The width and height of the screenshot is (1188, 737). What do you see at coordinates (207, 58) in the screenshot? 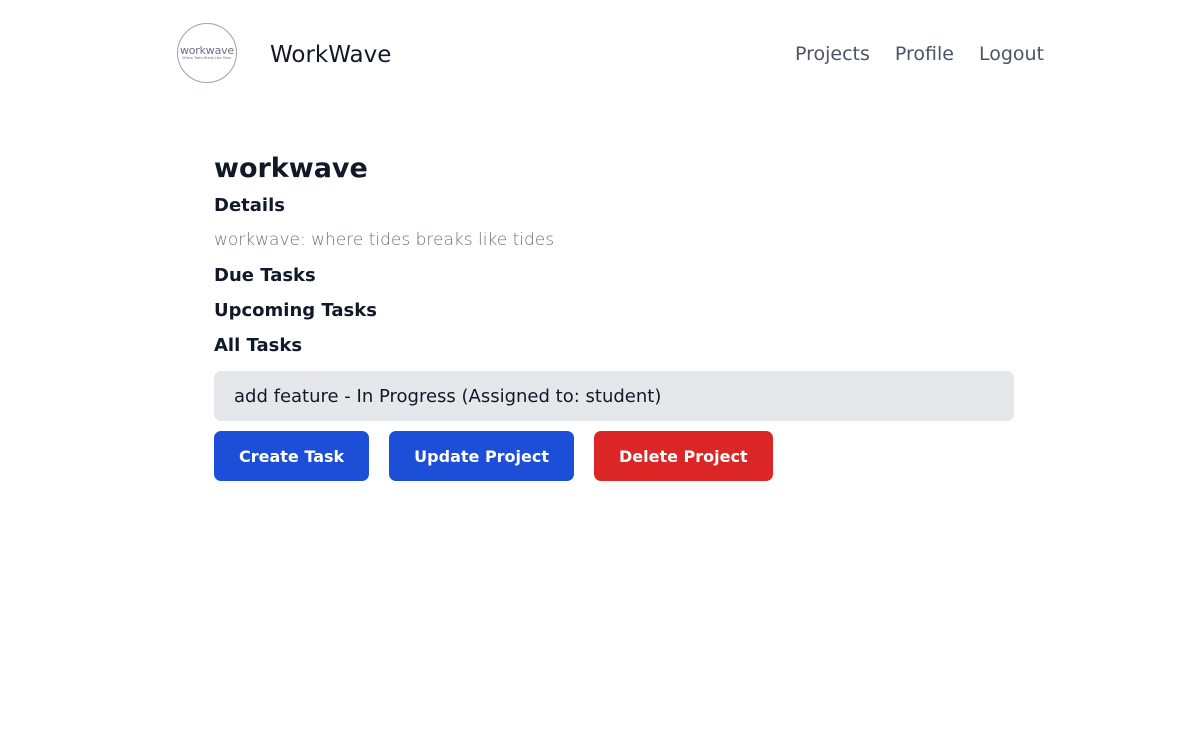
I see `logo-tagline: Where Tasks Break Like Tides` at bounding box center [207, 58].